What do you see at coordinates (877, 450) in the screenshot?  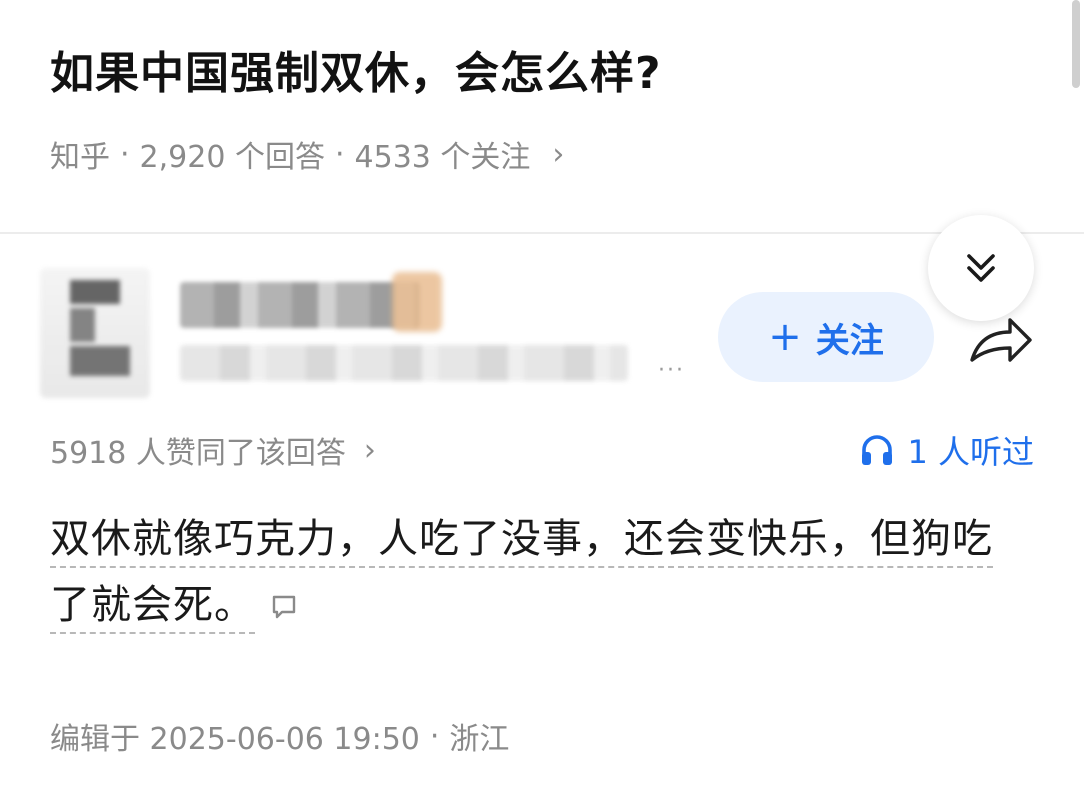 I see `headphones-icon` at bounding box center [877, 450].